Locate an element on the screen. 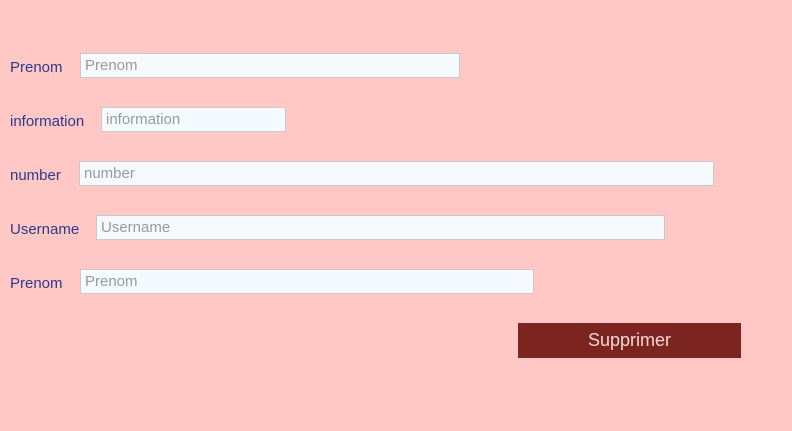  prenom-label: Prenom is located at coordinates (36, 67).